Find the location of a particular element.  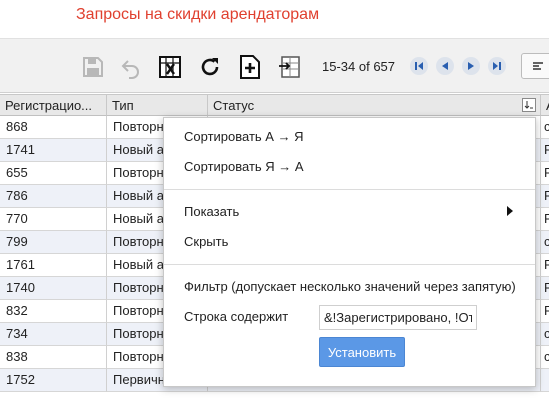

menu-item-hide: Скрыть is located at coordinates (206, 241).